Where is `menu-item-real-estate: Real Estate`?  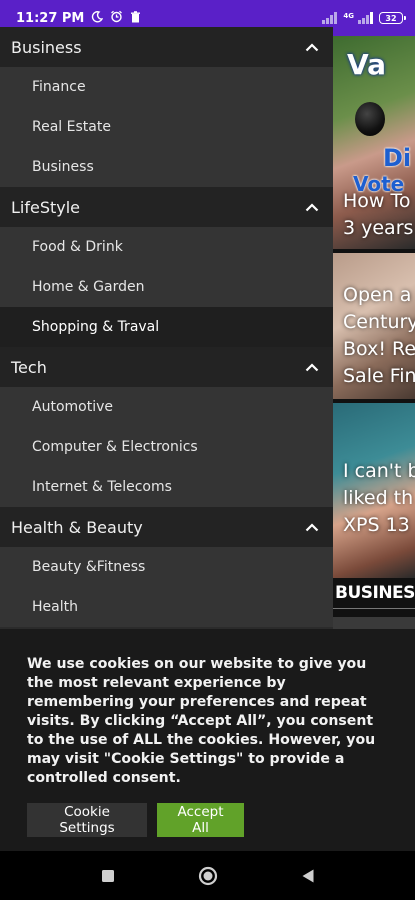
menu-item-real-estate: Real Estate is located at coordinates (166, 127).